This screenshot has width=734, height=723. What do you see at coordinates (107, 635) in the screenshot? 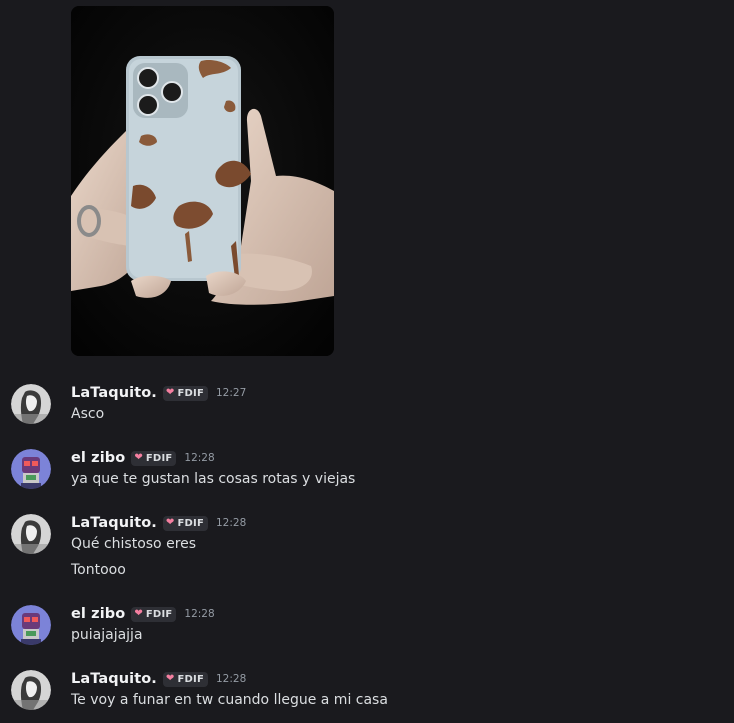
I see `message-text: puiajajajja` at bounding box center [107, 635].